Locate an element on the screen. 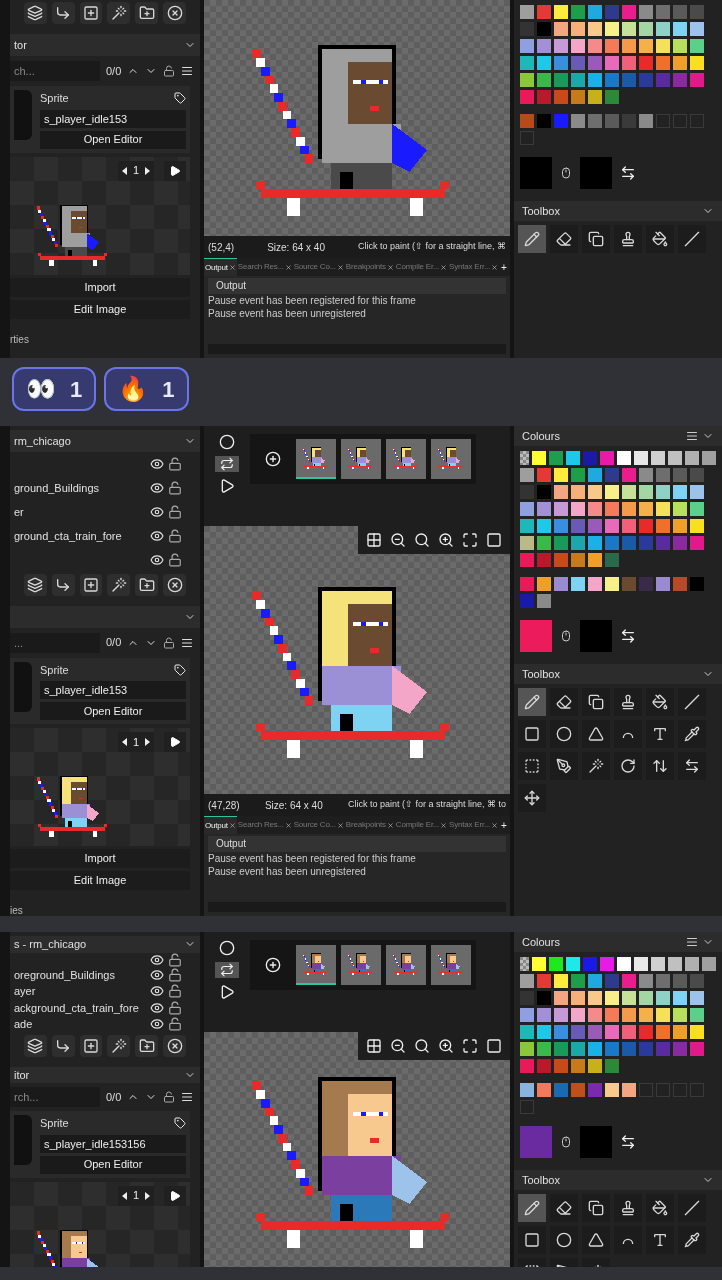  reaction-chip: 👀 1 is located at coordinates (54, 389).